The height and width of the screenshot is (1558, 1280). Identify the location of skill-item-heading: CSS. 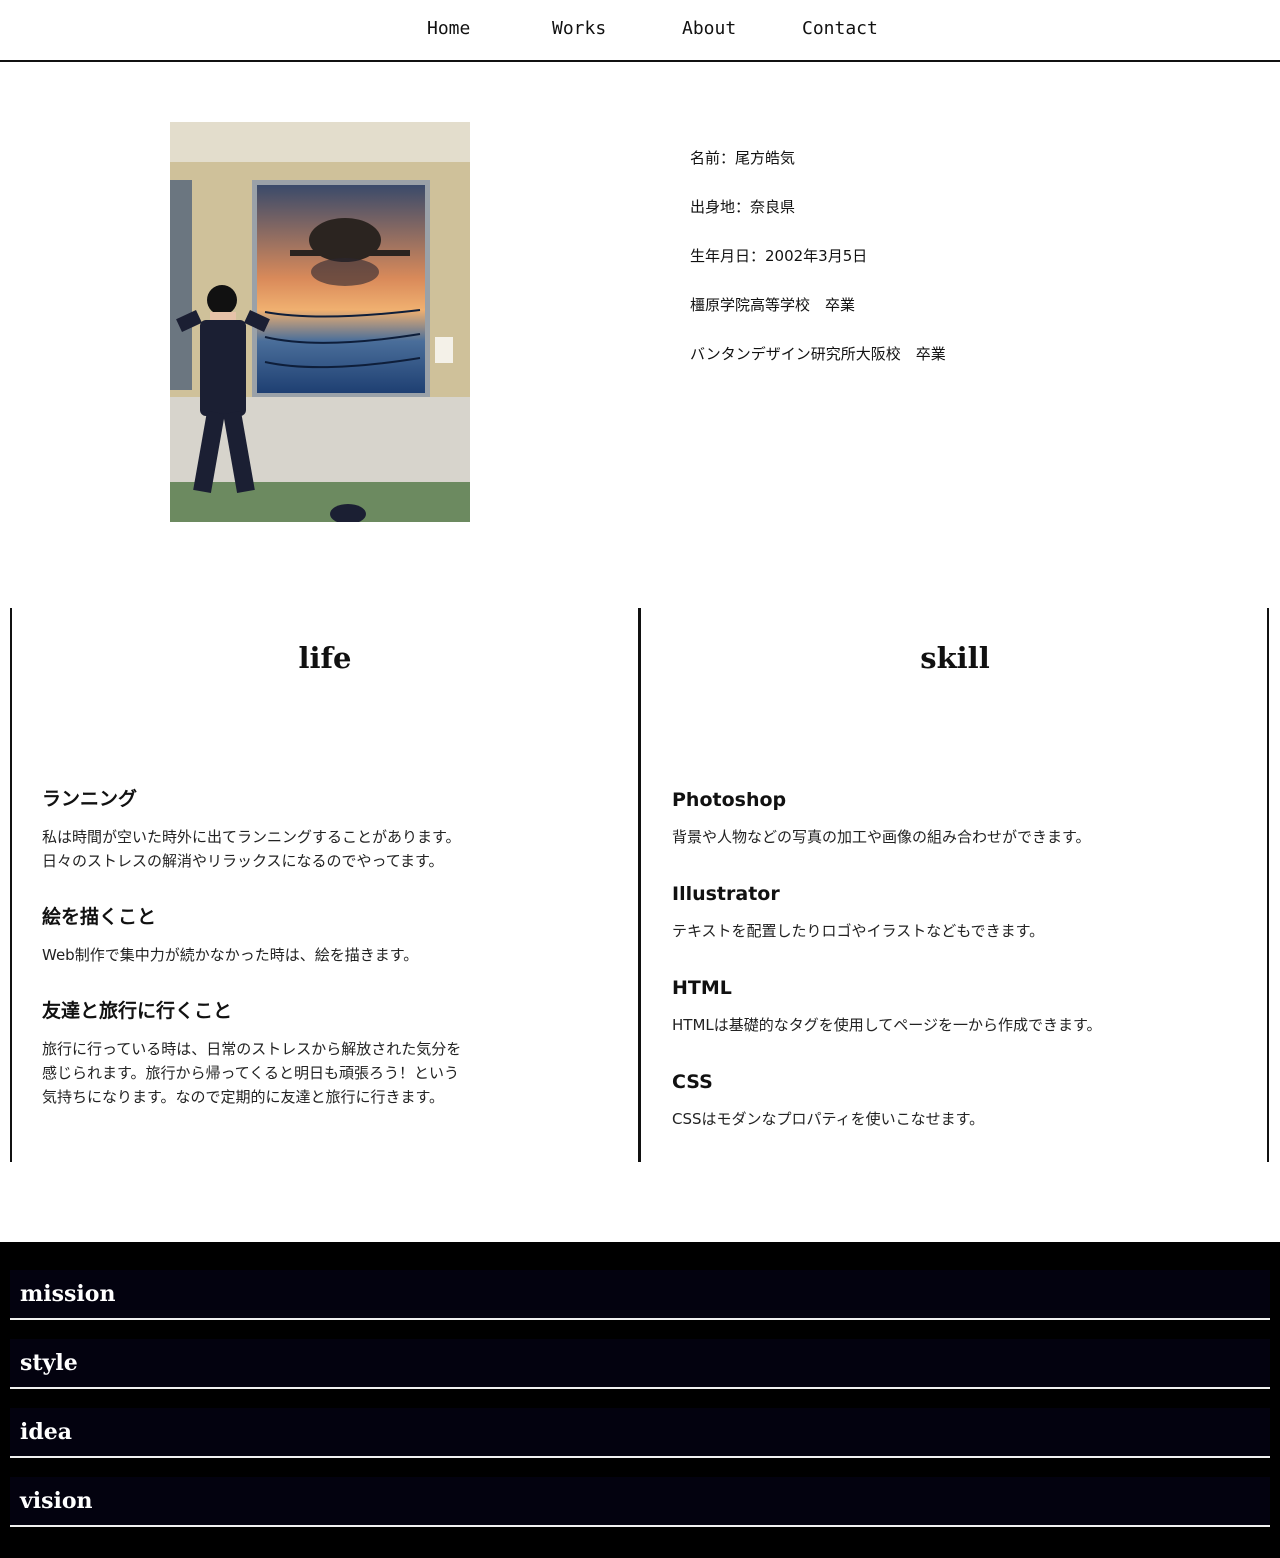
(692, 1082).